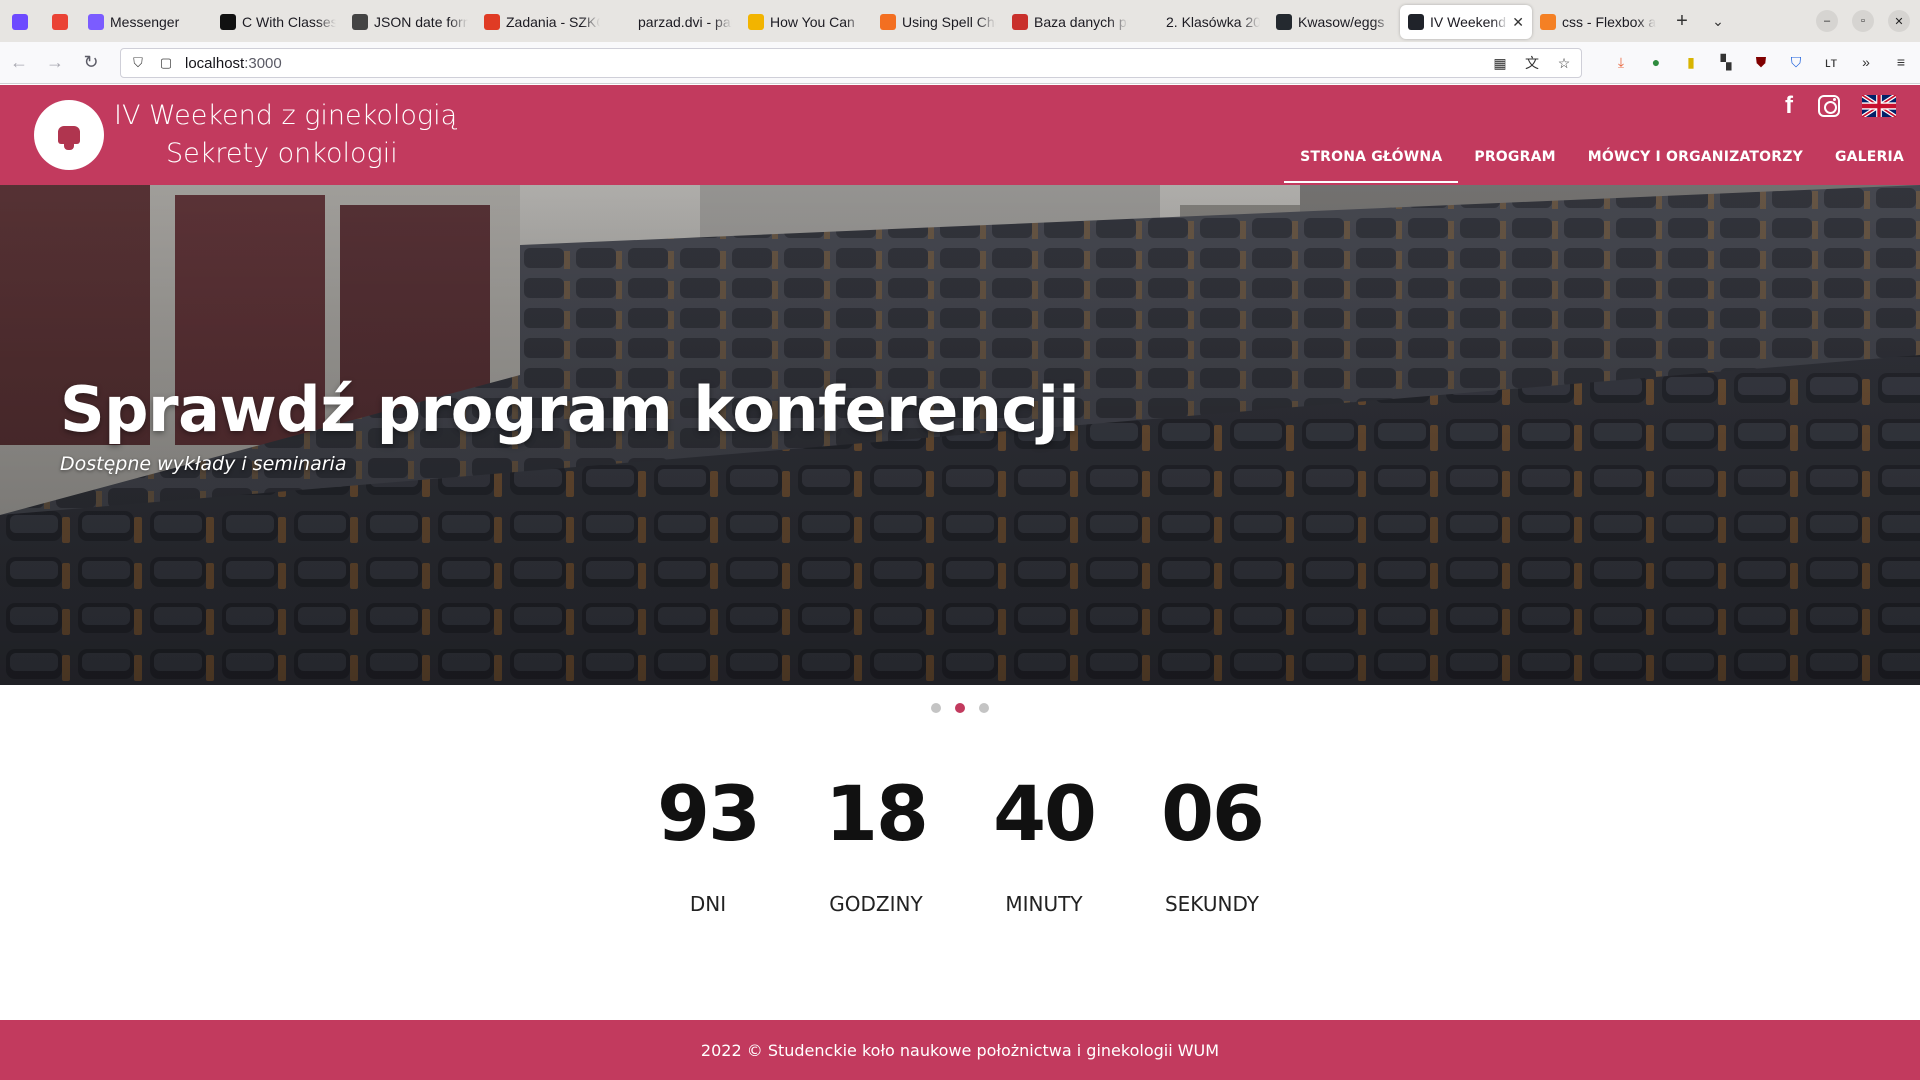  I want to click on extensions-grid-icon: ▚, so click(1726, 62).